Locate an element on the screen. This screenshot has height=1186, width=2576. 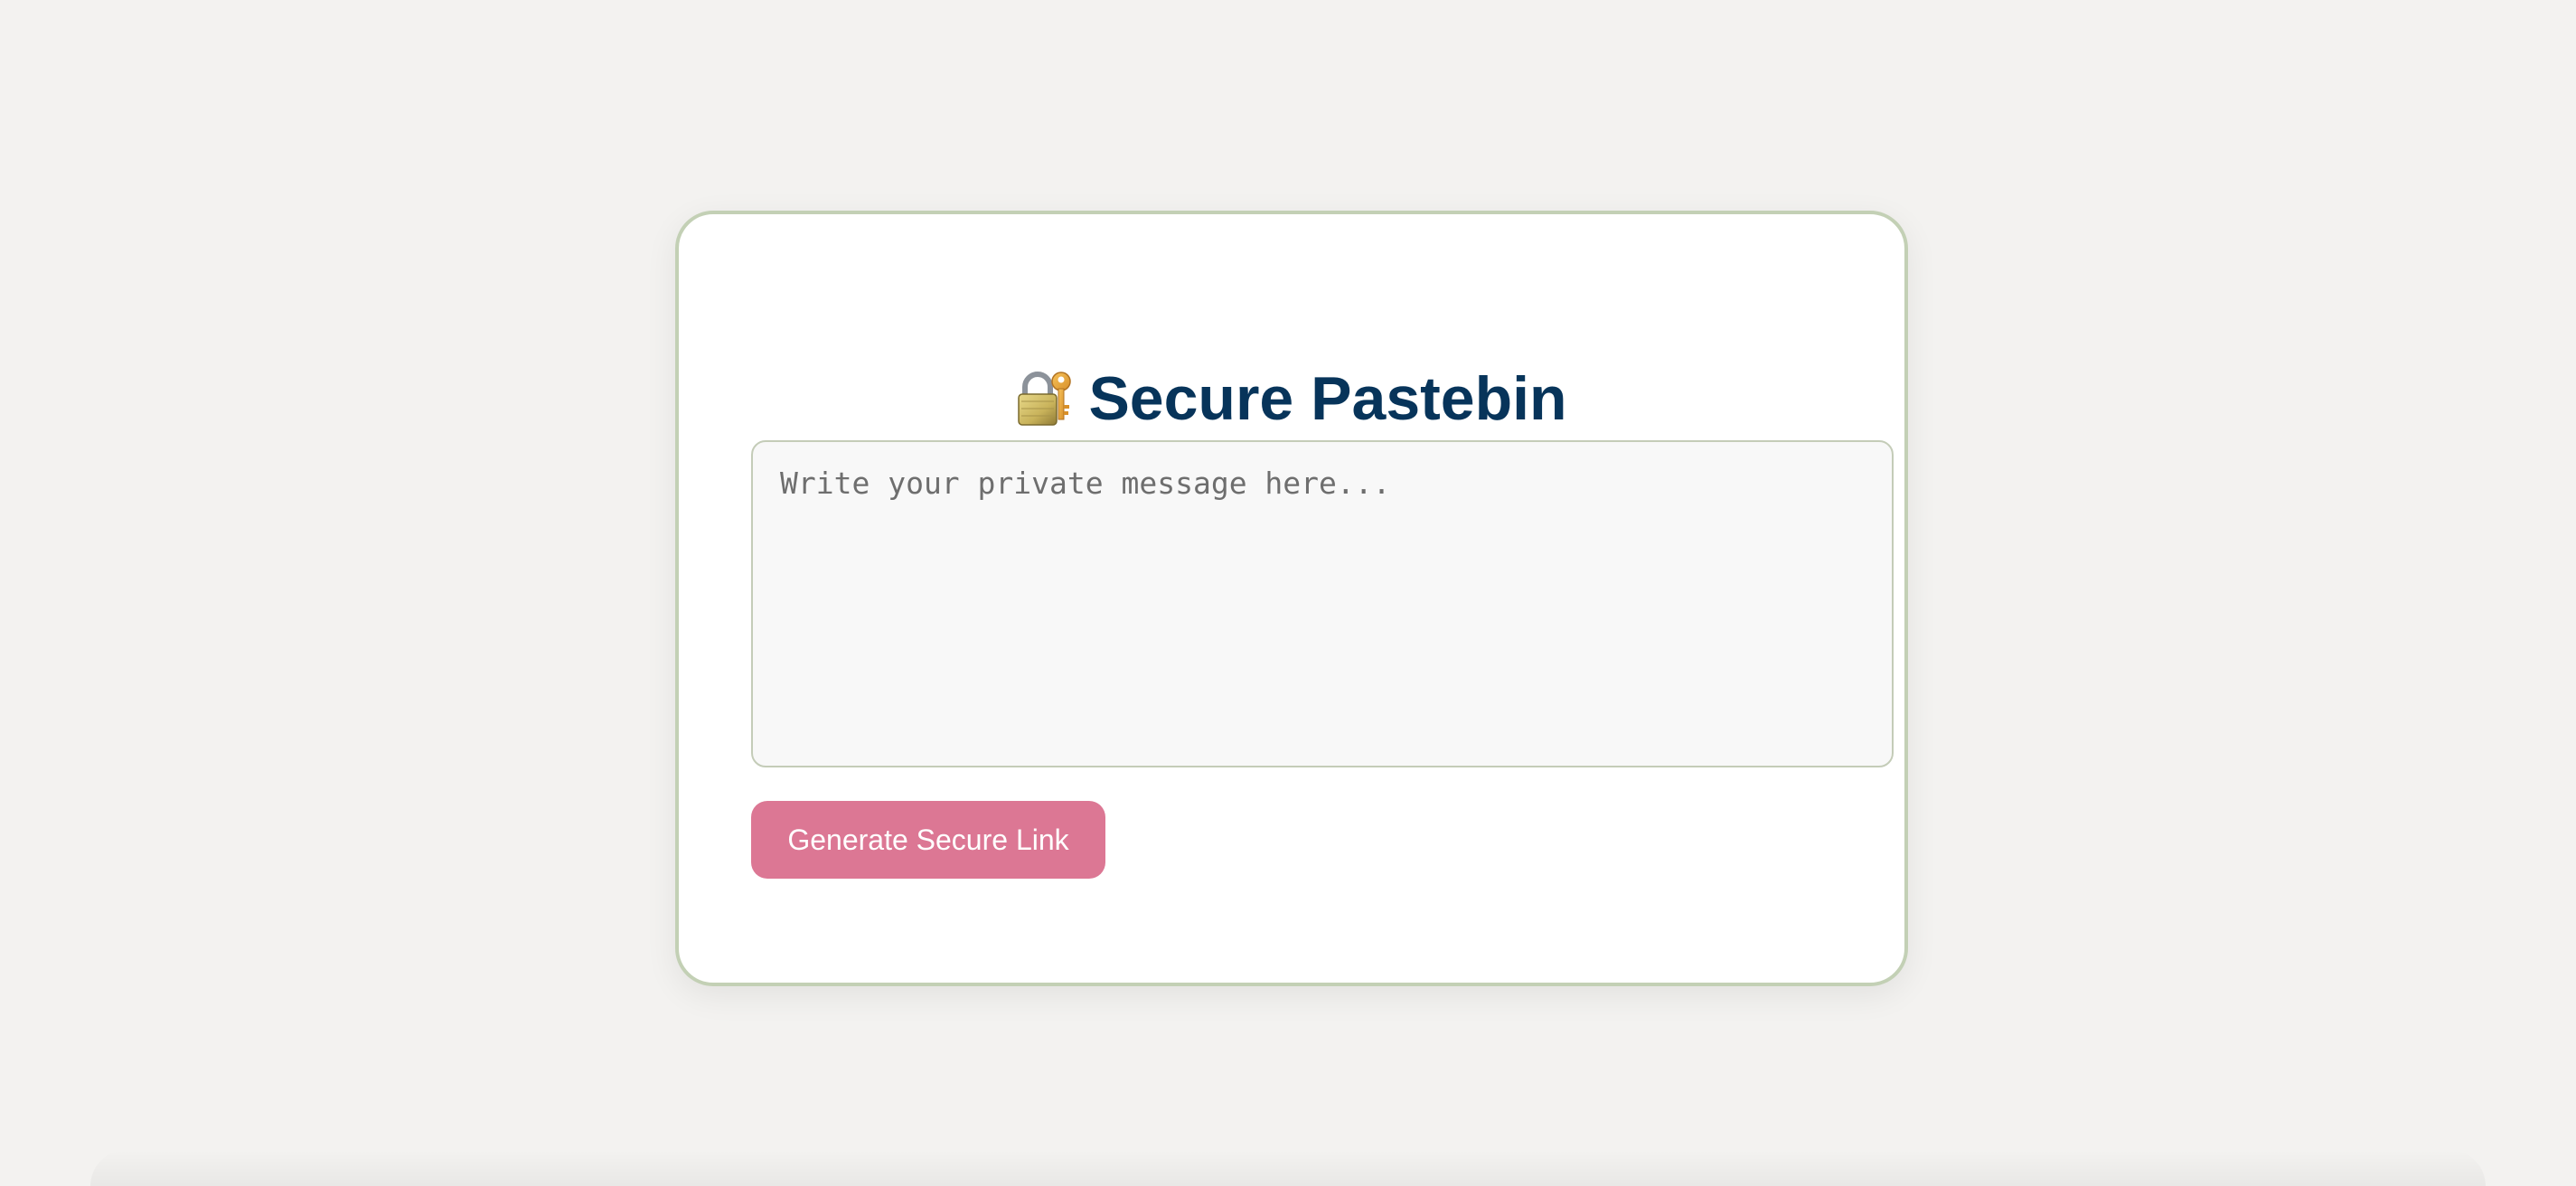
page-title: Secure Pastebin is located at coordinates (1291, 403).